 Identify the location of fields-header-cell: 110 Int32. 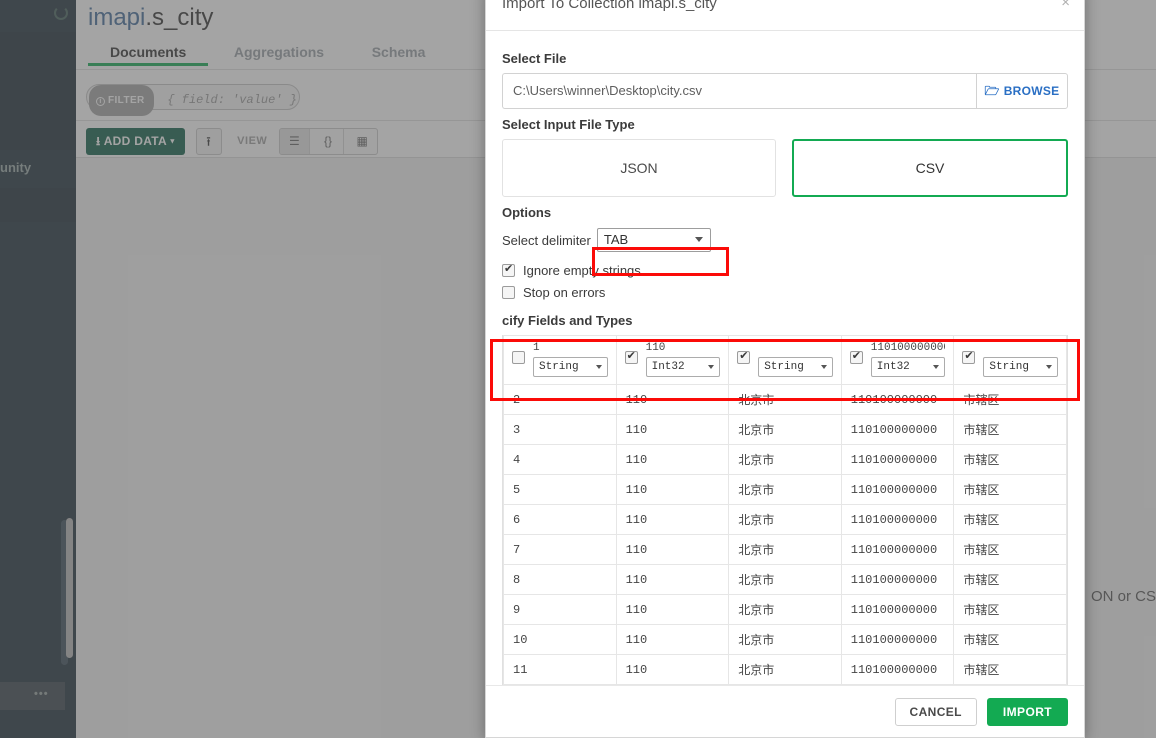
(672, 360).